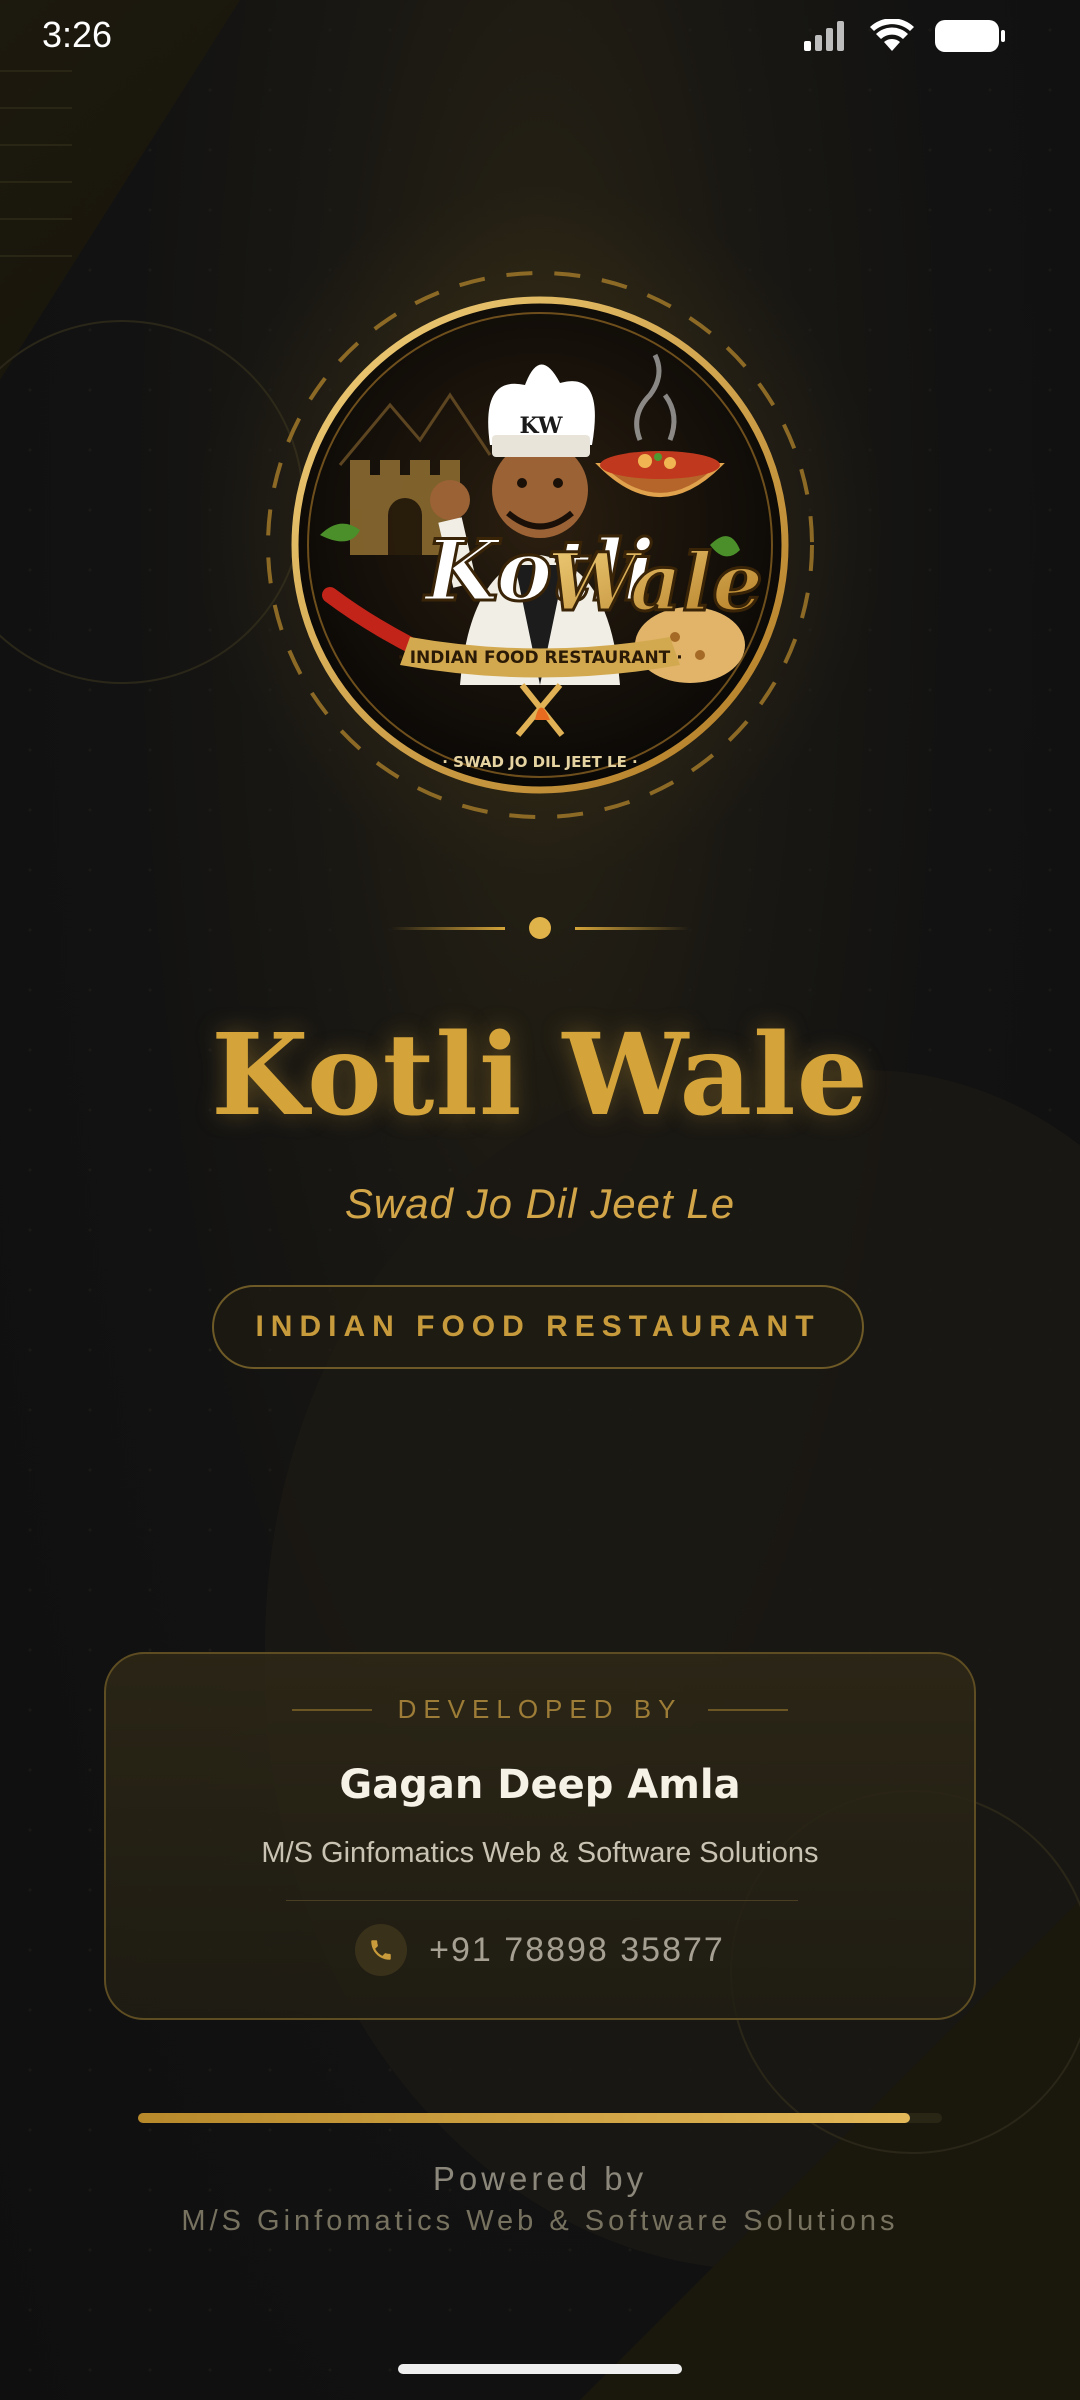 This screenshot has height=2400, width=1080. What do you see at coordinates (655, 582) in the screenshot?
I see `svg-text: Wale` at bounding box center [655, 582].